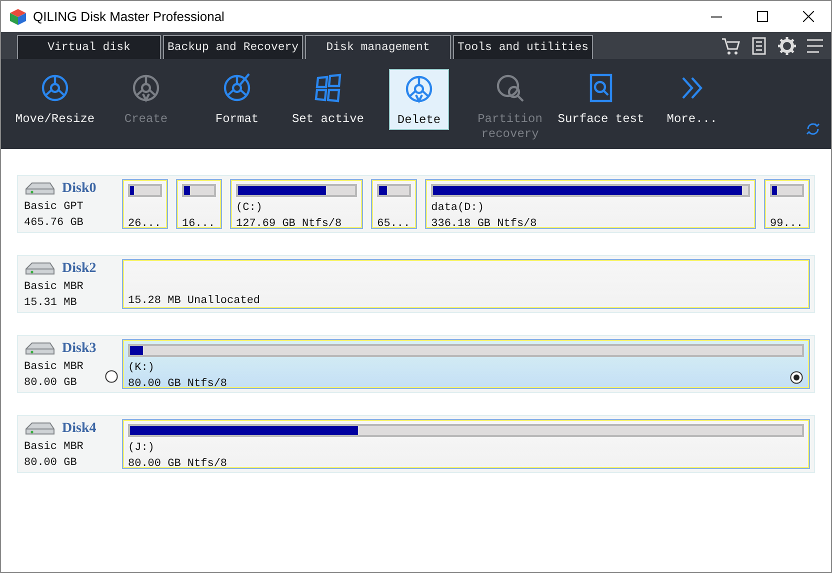  I want to click on toolbar-button: Delete, so click(419, 99).